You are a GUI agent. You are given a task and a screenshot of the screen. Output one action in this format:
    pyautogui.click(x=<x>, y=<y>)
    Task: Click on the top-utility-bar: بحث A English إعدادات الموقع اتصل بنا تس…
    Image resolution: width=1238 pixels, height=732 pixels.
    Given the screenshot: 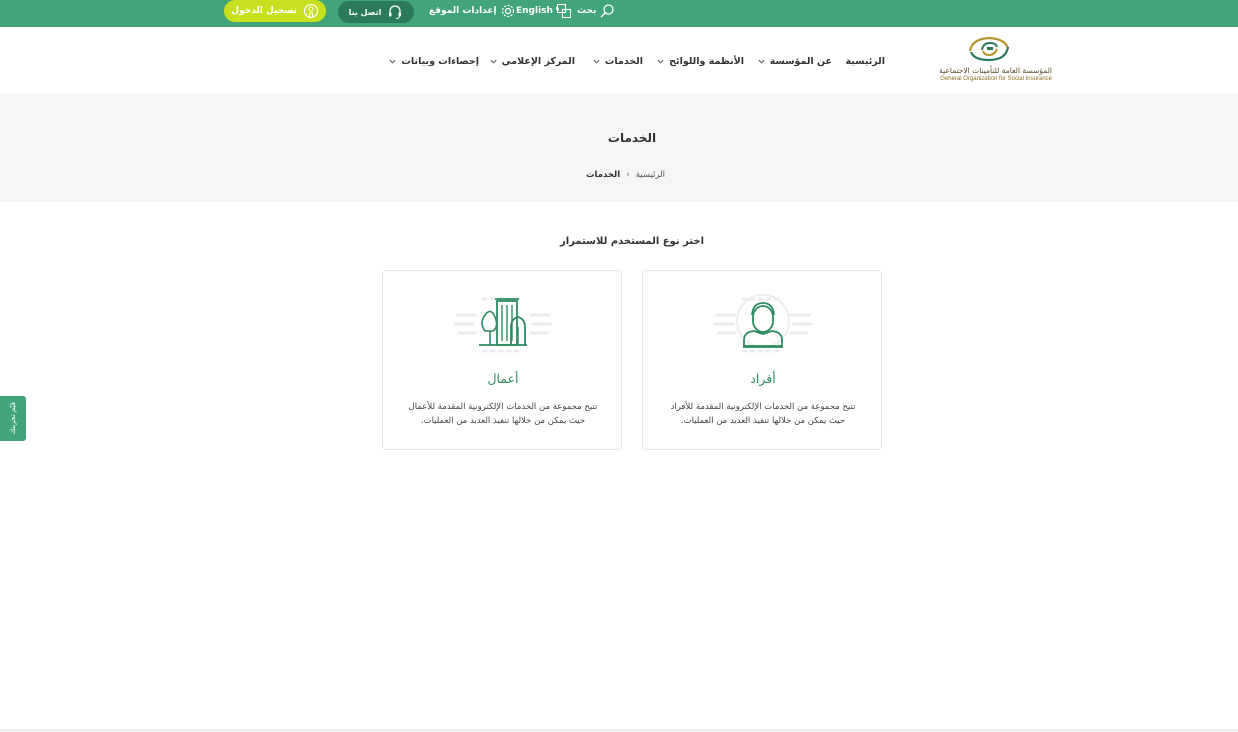 What is the action you would take?
    pyautogui.click(x=619, y=13)
    